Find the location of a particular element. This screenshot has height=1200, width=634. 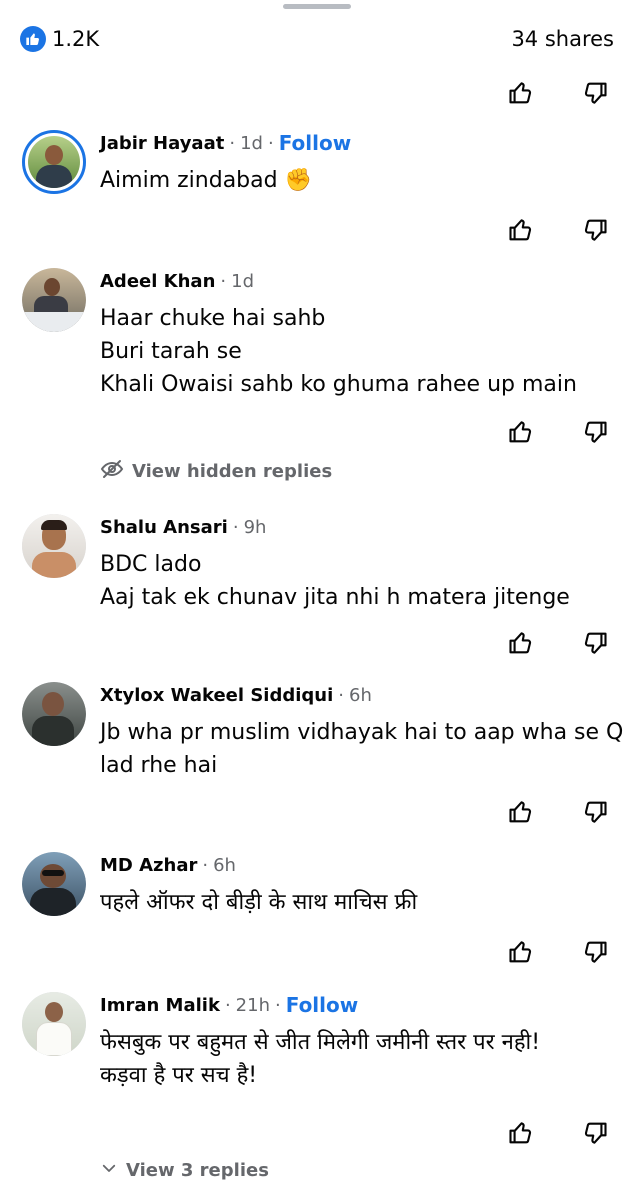

view-replies-label: View 3 replies is located at coordinates (197, 1170).